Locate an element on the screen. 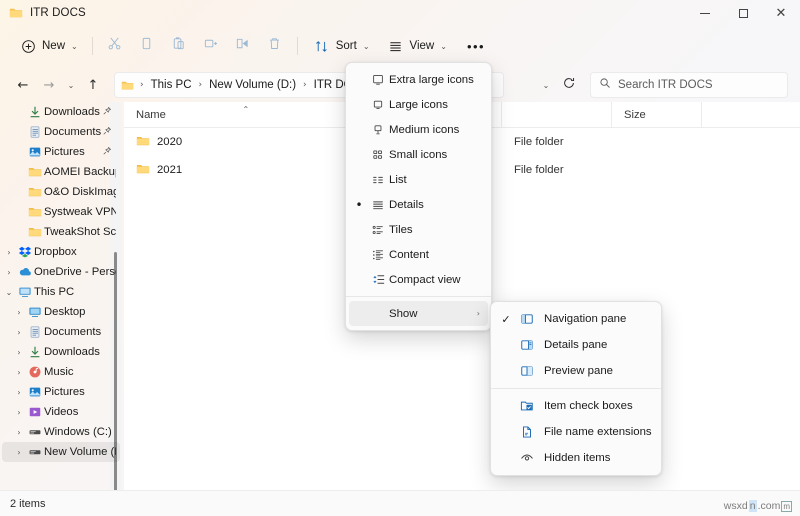 This screenshot has height=516, width=800. sidebar-item-music: › Music is located at coordinates (61, 372).